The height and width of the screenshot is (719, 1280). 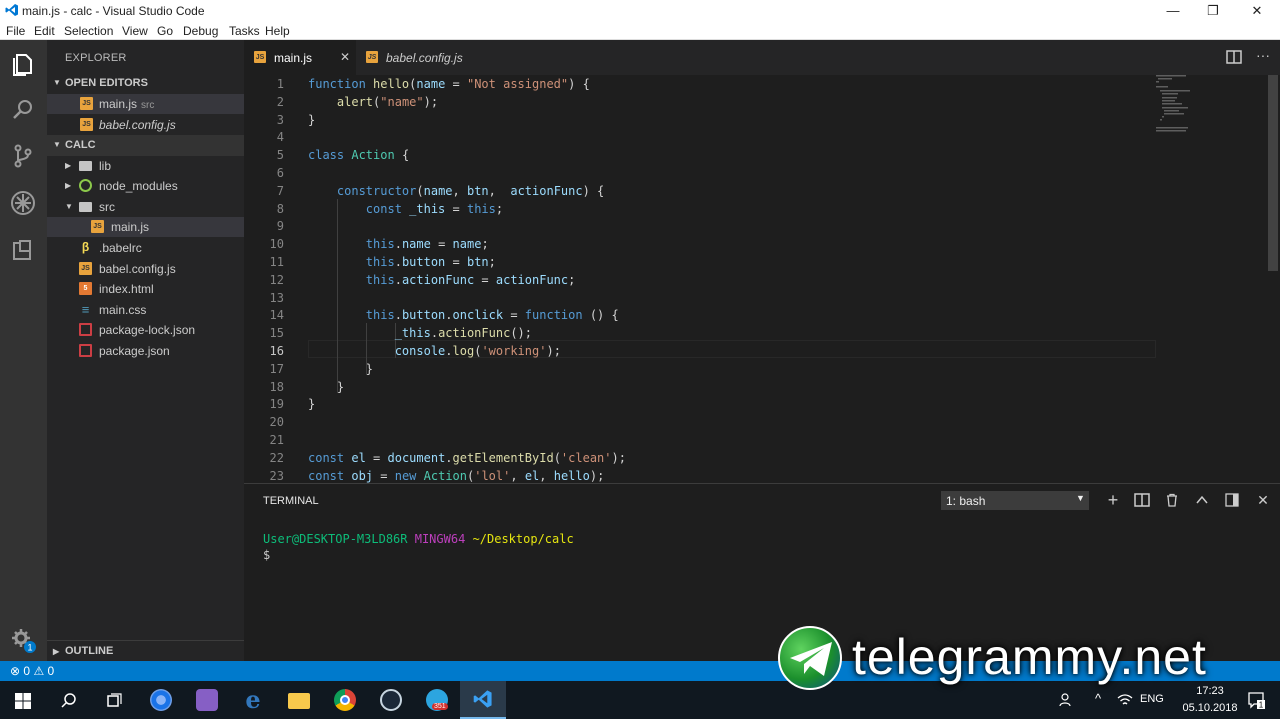 I want to click on source-control-icon, so click(x=23, y=156).